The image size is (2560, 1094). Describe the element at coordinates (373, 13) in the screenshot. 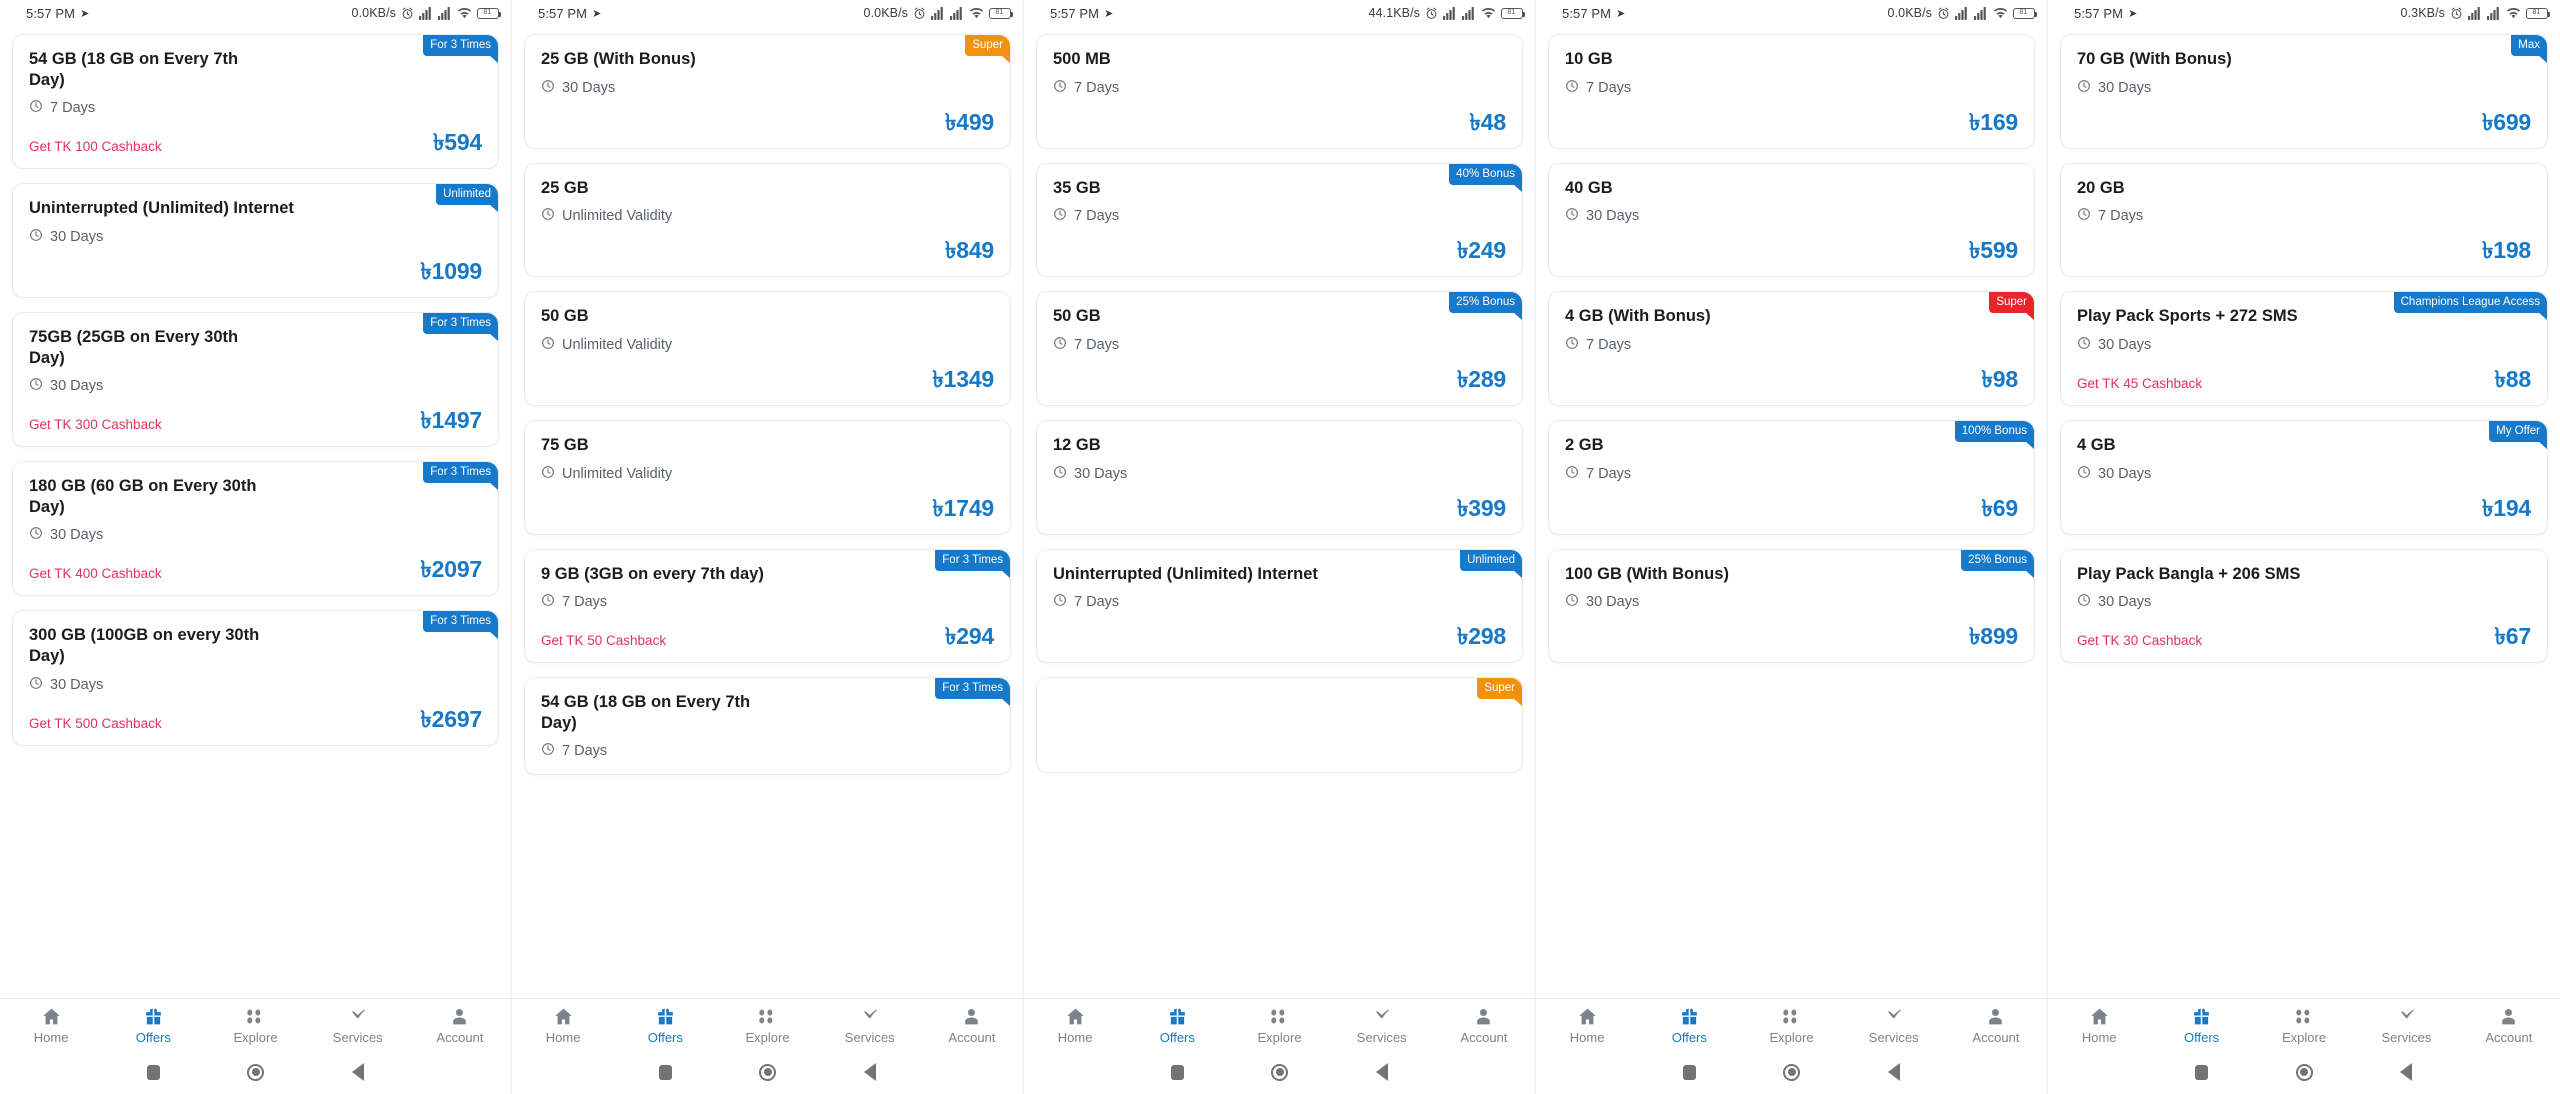

I see `network-speed: 0.0KB/s` at that location.